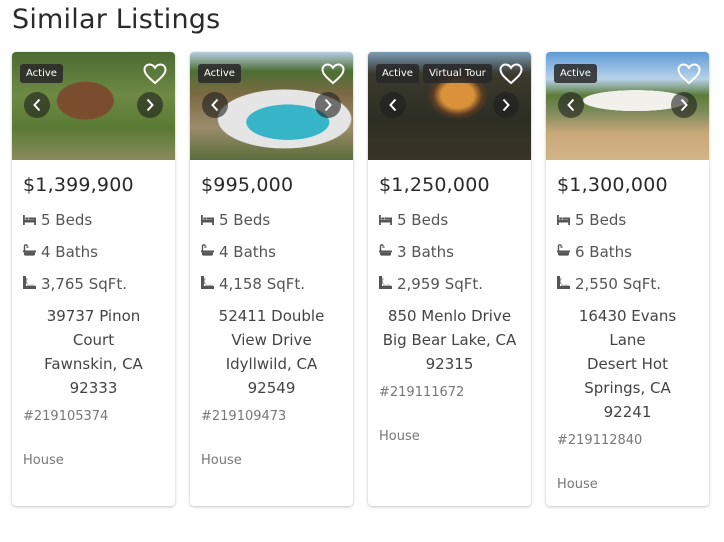  Describe the element at coordinates (116, 19) in the screenshot. I see `page-title: Similar Listings` at that location.